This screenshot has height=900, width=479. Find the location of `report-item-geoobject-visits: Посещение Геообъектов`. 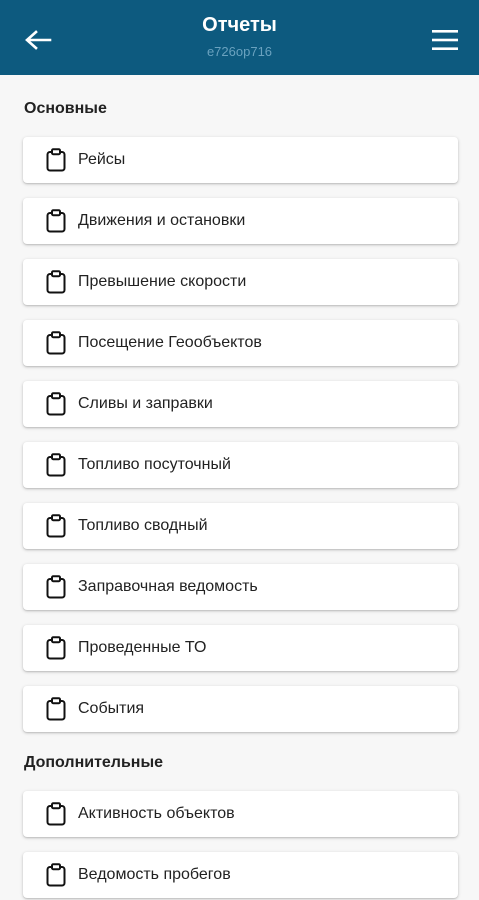

report-item-geoobject-visits: Посещение Геообъектов is located at coordinates (240, 343).